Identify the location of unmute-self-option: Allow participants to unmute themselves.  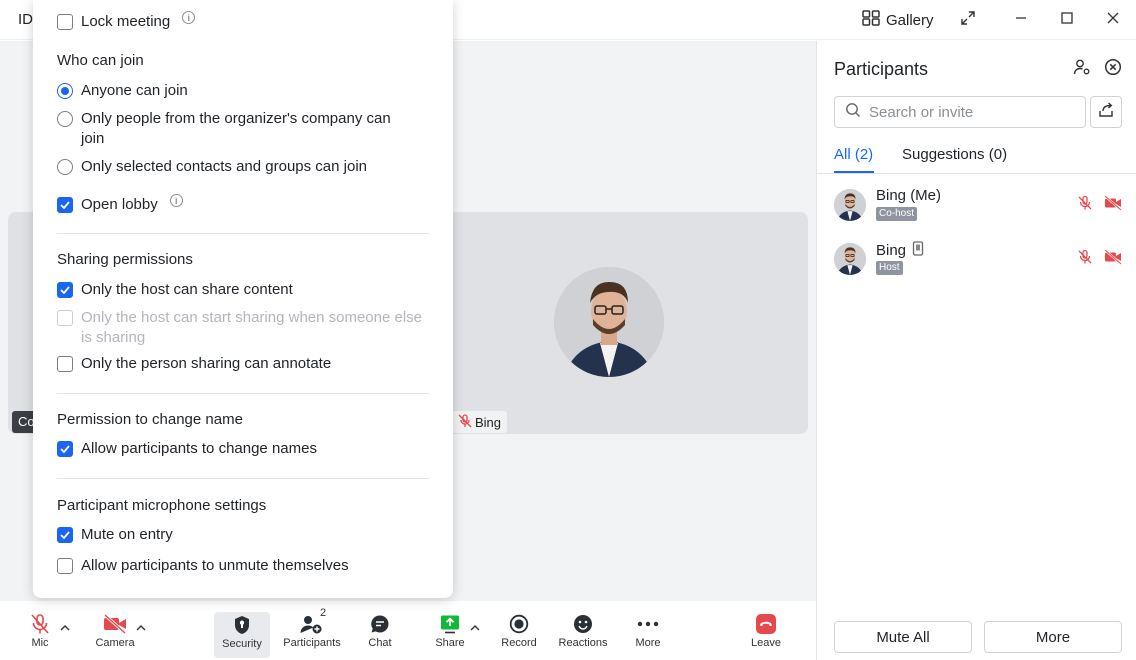
(203, 566).